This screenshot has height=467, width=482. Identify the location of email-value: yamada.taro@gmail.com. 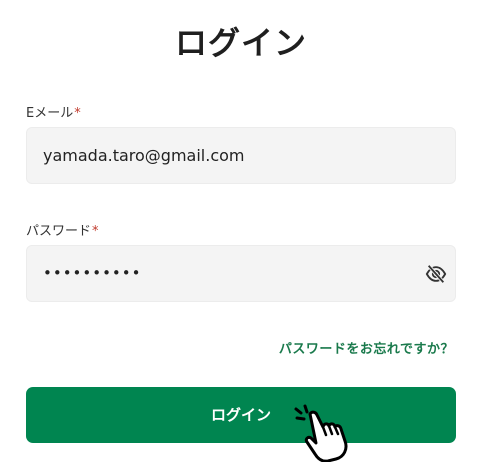
(144, 155).